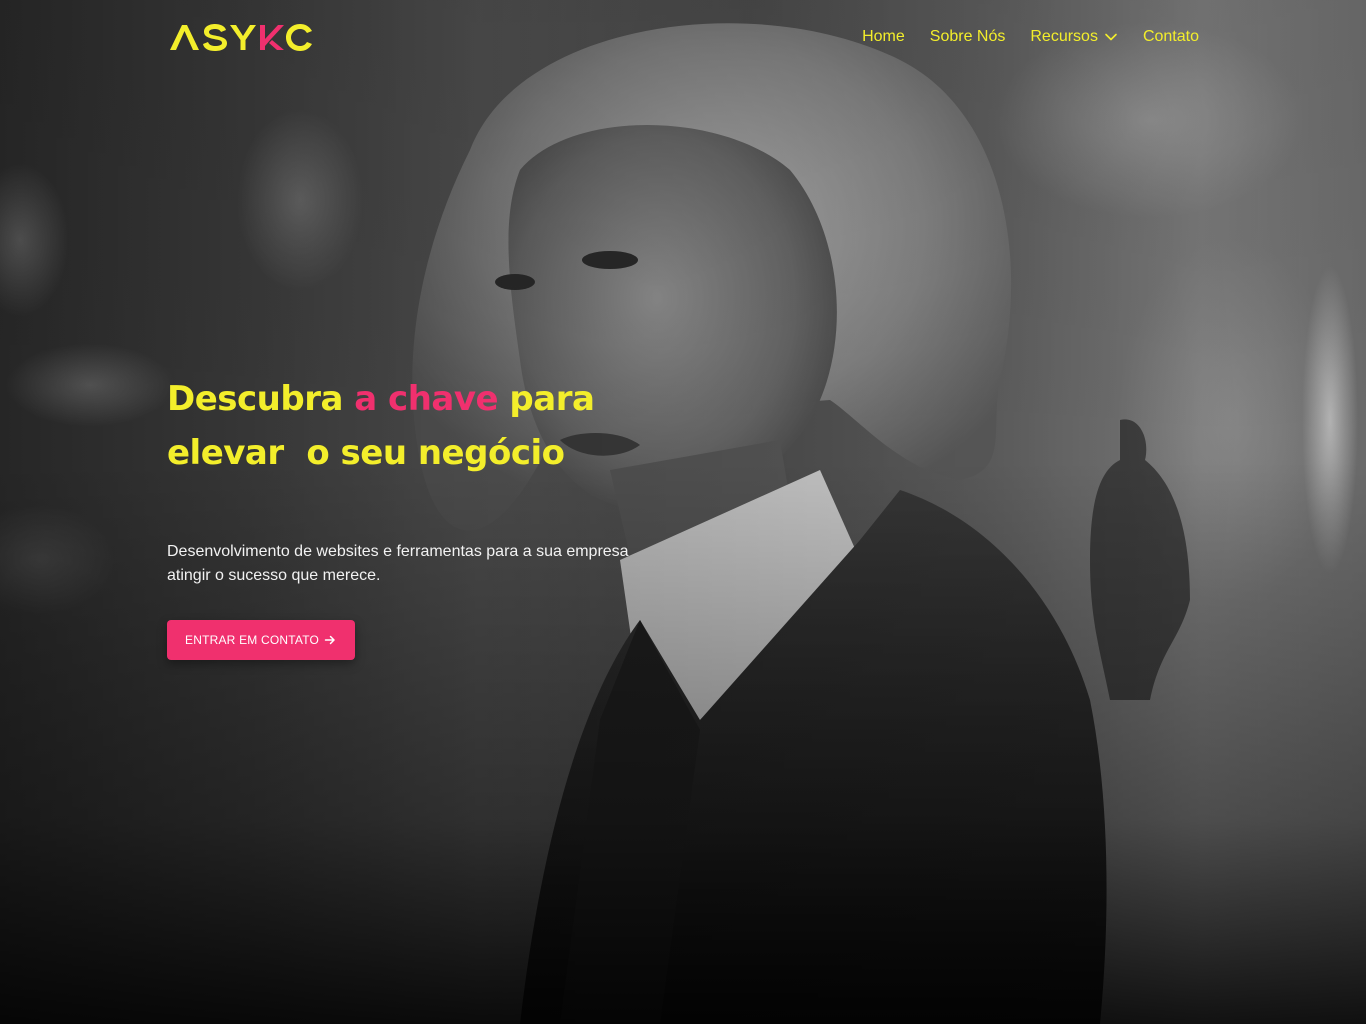 The height and width of the screenshot is (1024, 1366). Describe the element at coordinates (261, 399) in the screenshot. I see `headline-part1: Descubra` at that location.